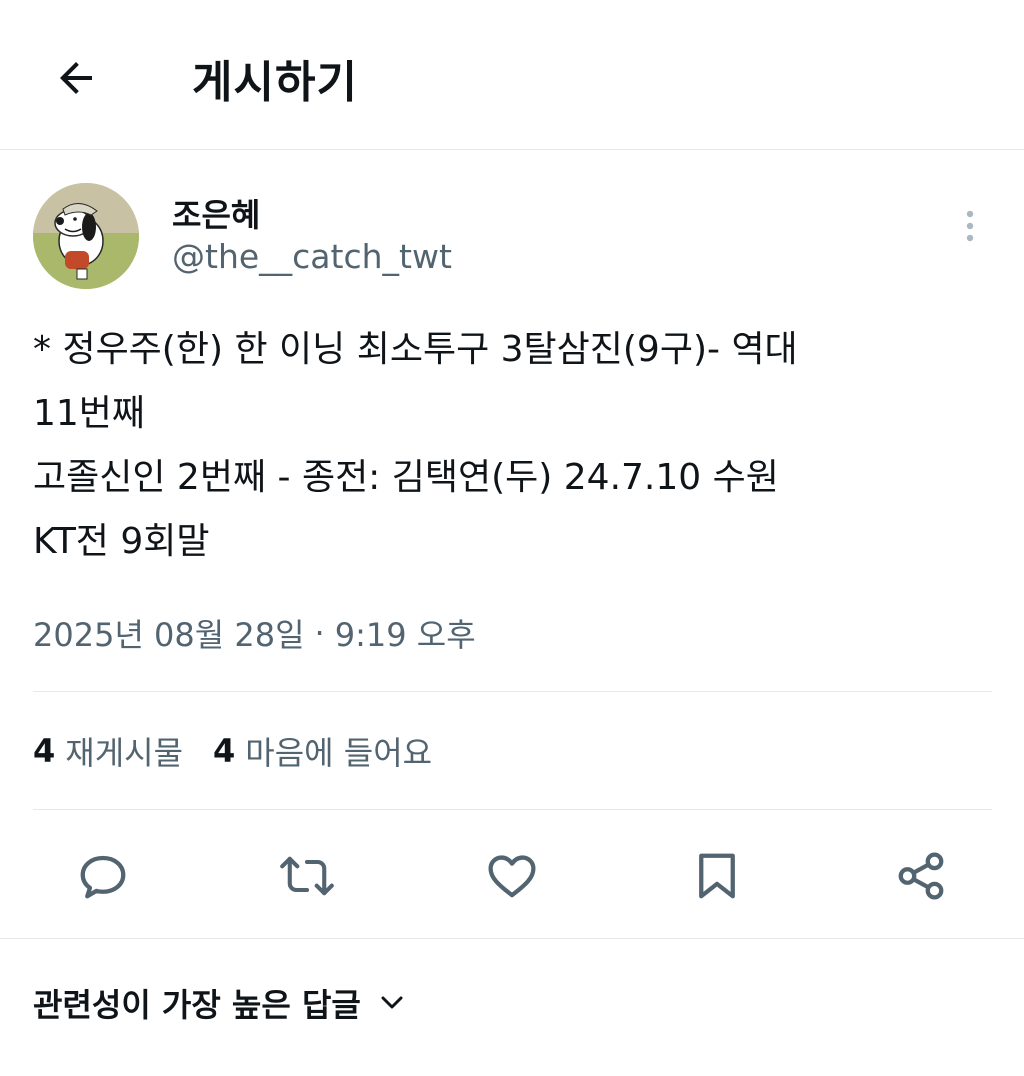  I want to click on retweet-button, so click(307, 876).